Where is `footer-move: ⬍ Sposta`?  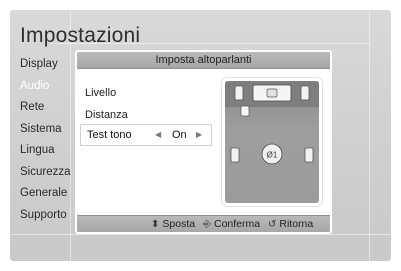
footer-move: ⬍ Sposta is located at coordinates (173, 224).